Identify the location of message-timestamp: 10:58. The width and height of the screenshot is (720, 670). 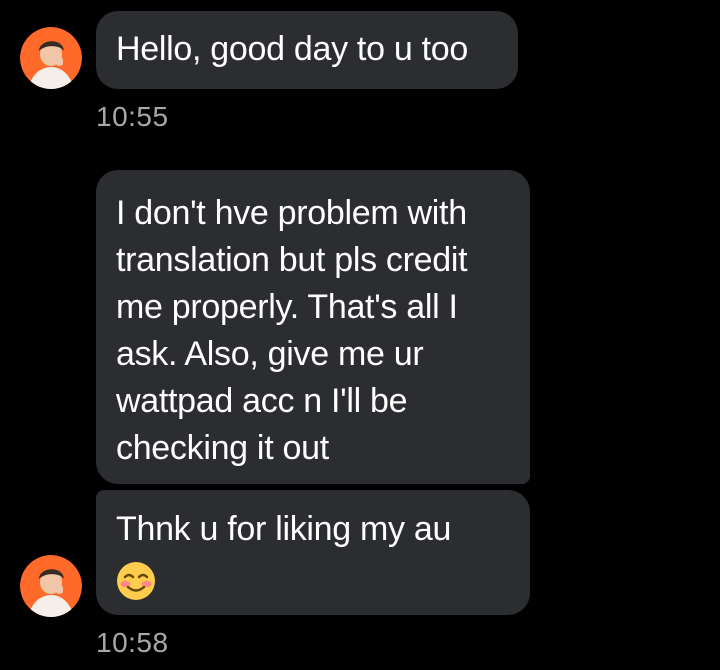
(132, 642).